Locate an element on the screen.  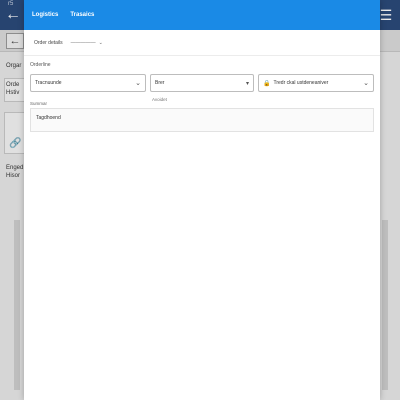
tracking-value: Tredr ckal ustdeneaniver is located at coordinates (301, 83).